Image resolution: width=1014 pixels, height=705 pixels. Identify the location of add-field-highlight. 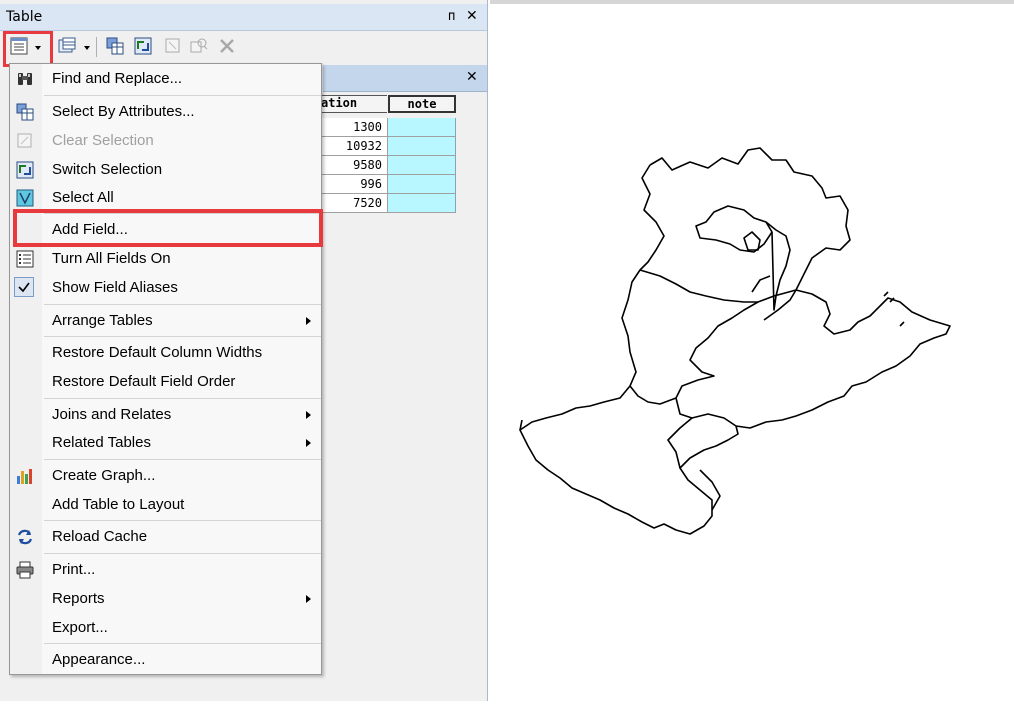
(168, 228).